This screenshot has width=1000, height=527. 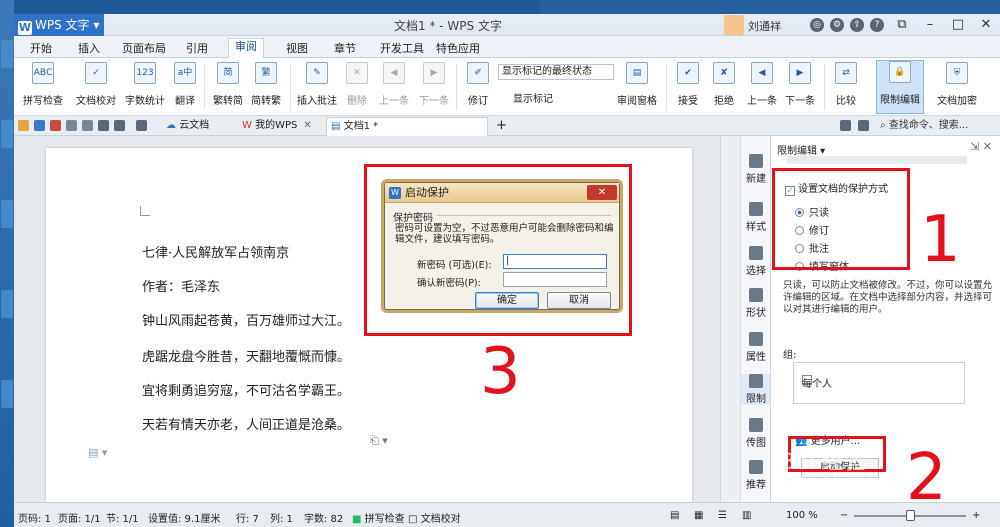 I want to click on user-name: 刘通祥, so click(x=764, y=26).